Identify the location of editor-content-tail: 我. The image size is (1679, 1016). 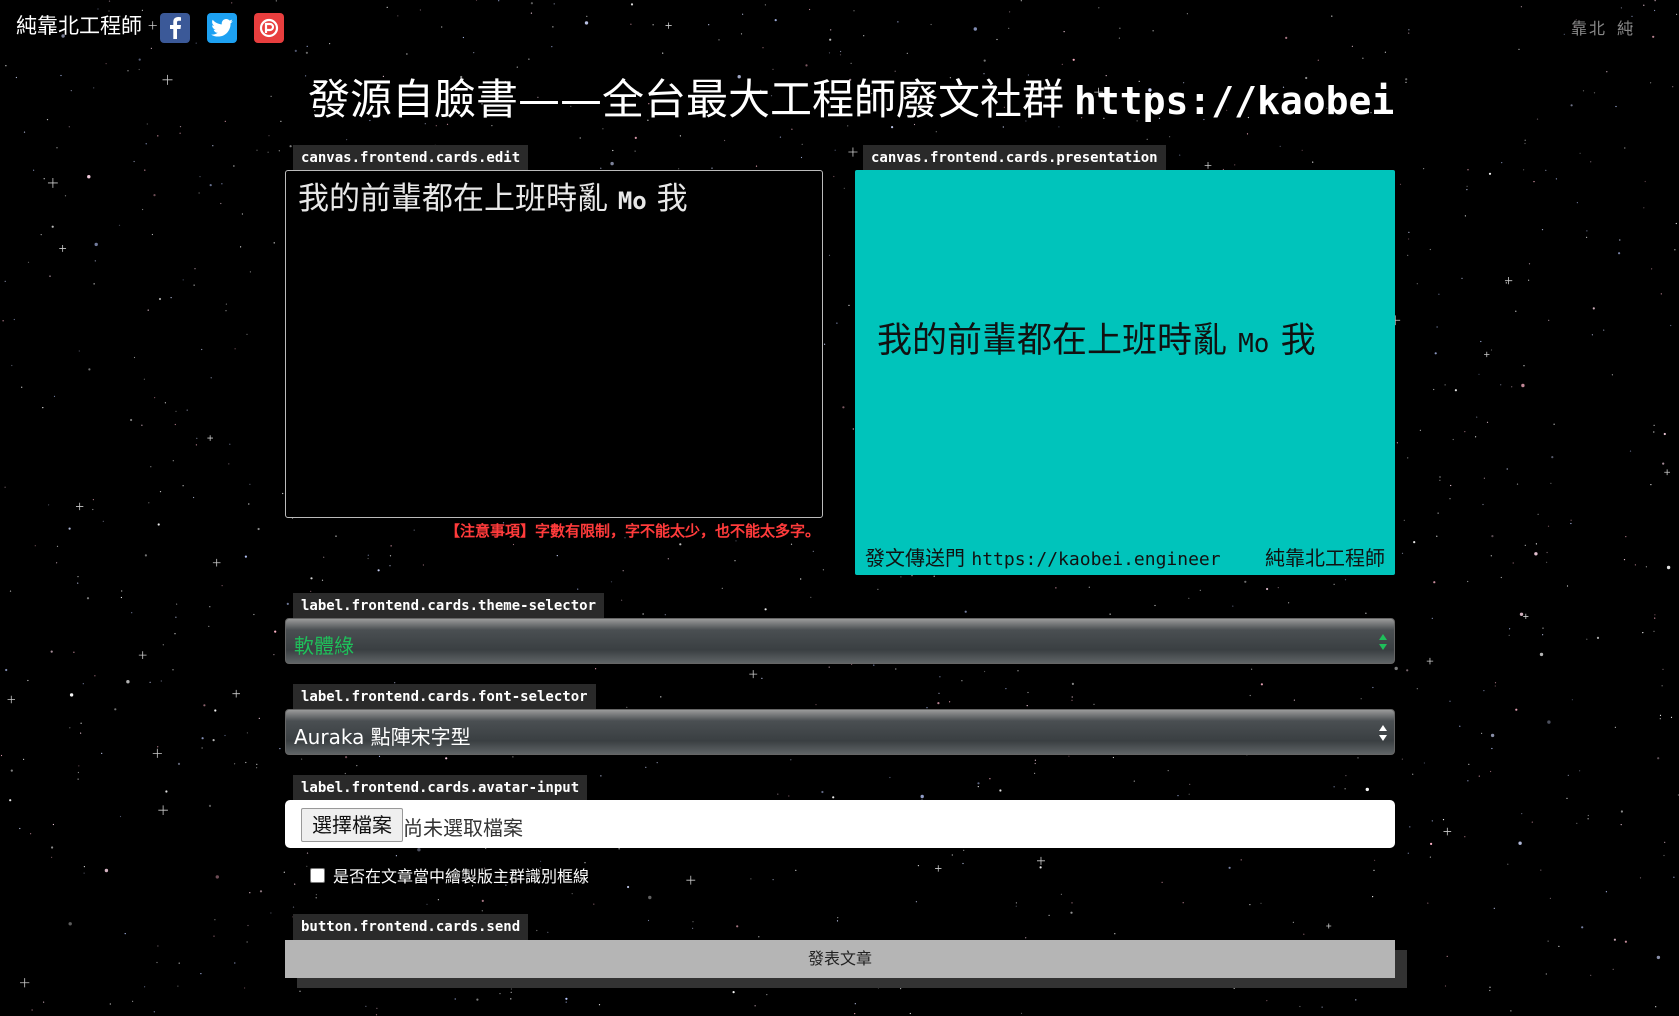
(672, 199).